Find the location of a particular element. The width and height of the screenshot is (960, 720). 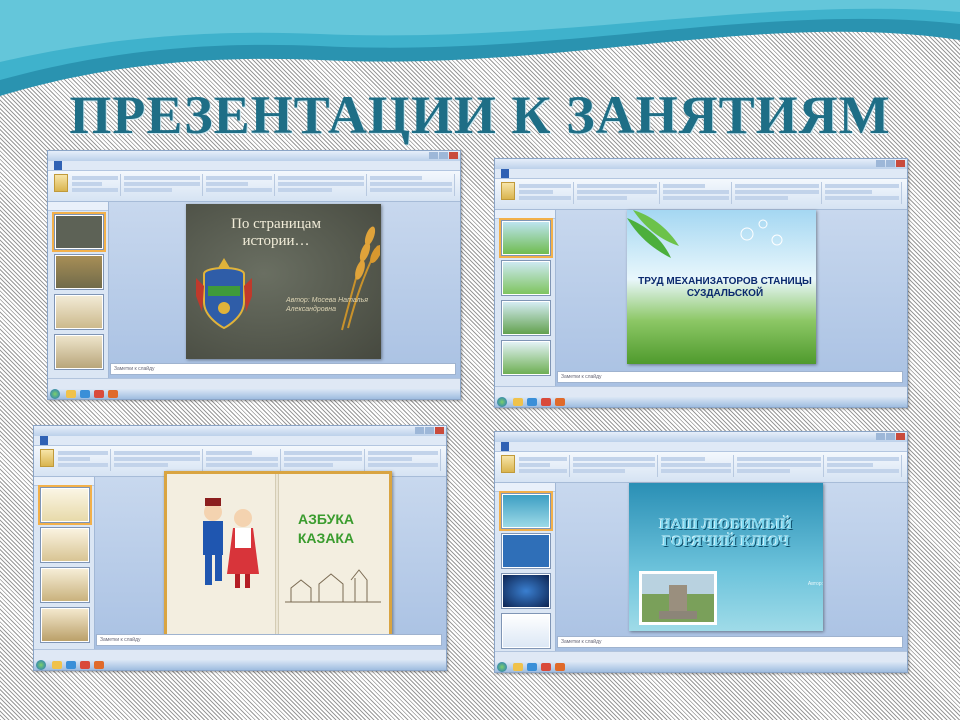

slide-title: НАШ ЛЮБИМЫЙ ГОРЯЧИЙ КЛЮЧ is located at coordinates (726, 533).